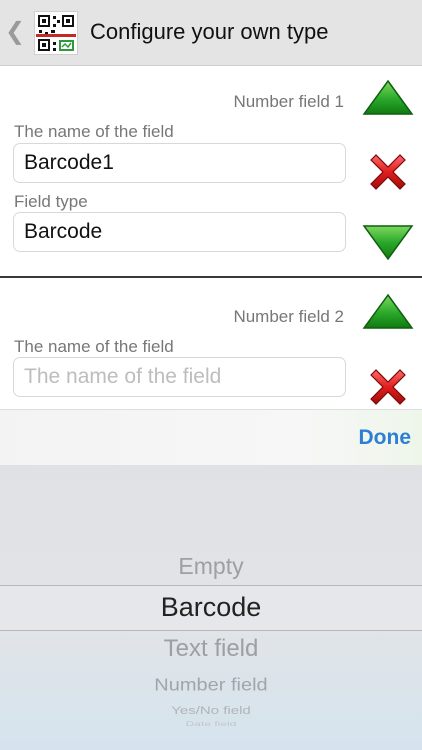  What do you see at coordinates (211, 437) in the screenshot?
I see `picker-toolbar: Done` at bounding box center [211, 437].